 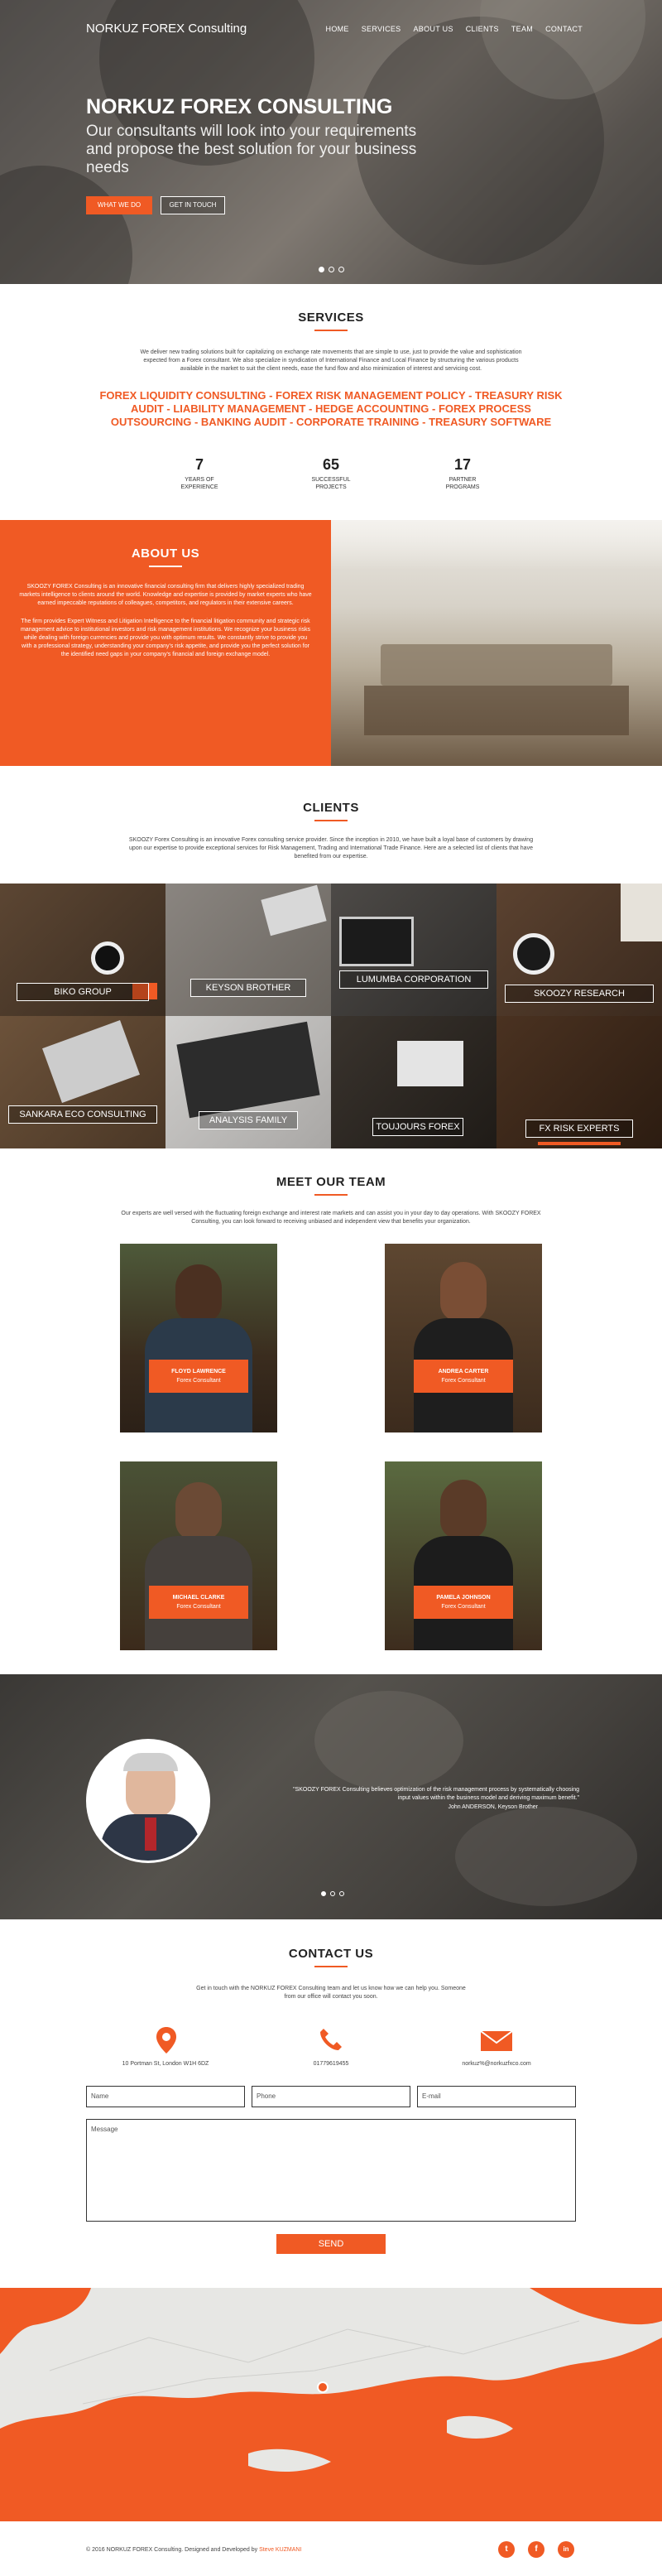 What do you see at coordinates (83, 992) in the screenshot?
I see `client-label: BIKO GROUP` at bounding box center [83, 992].